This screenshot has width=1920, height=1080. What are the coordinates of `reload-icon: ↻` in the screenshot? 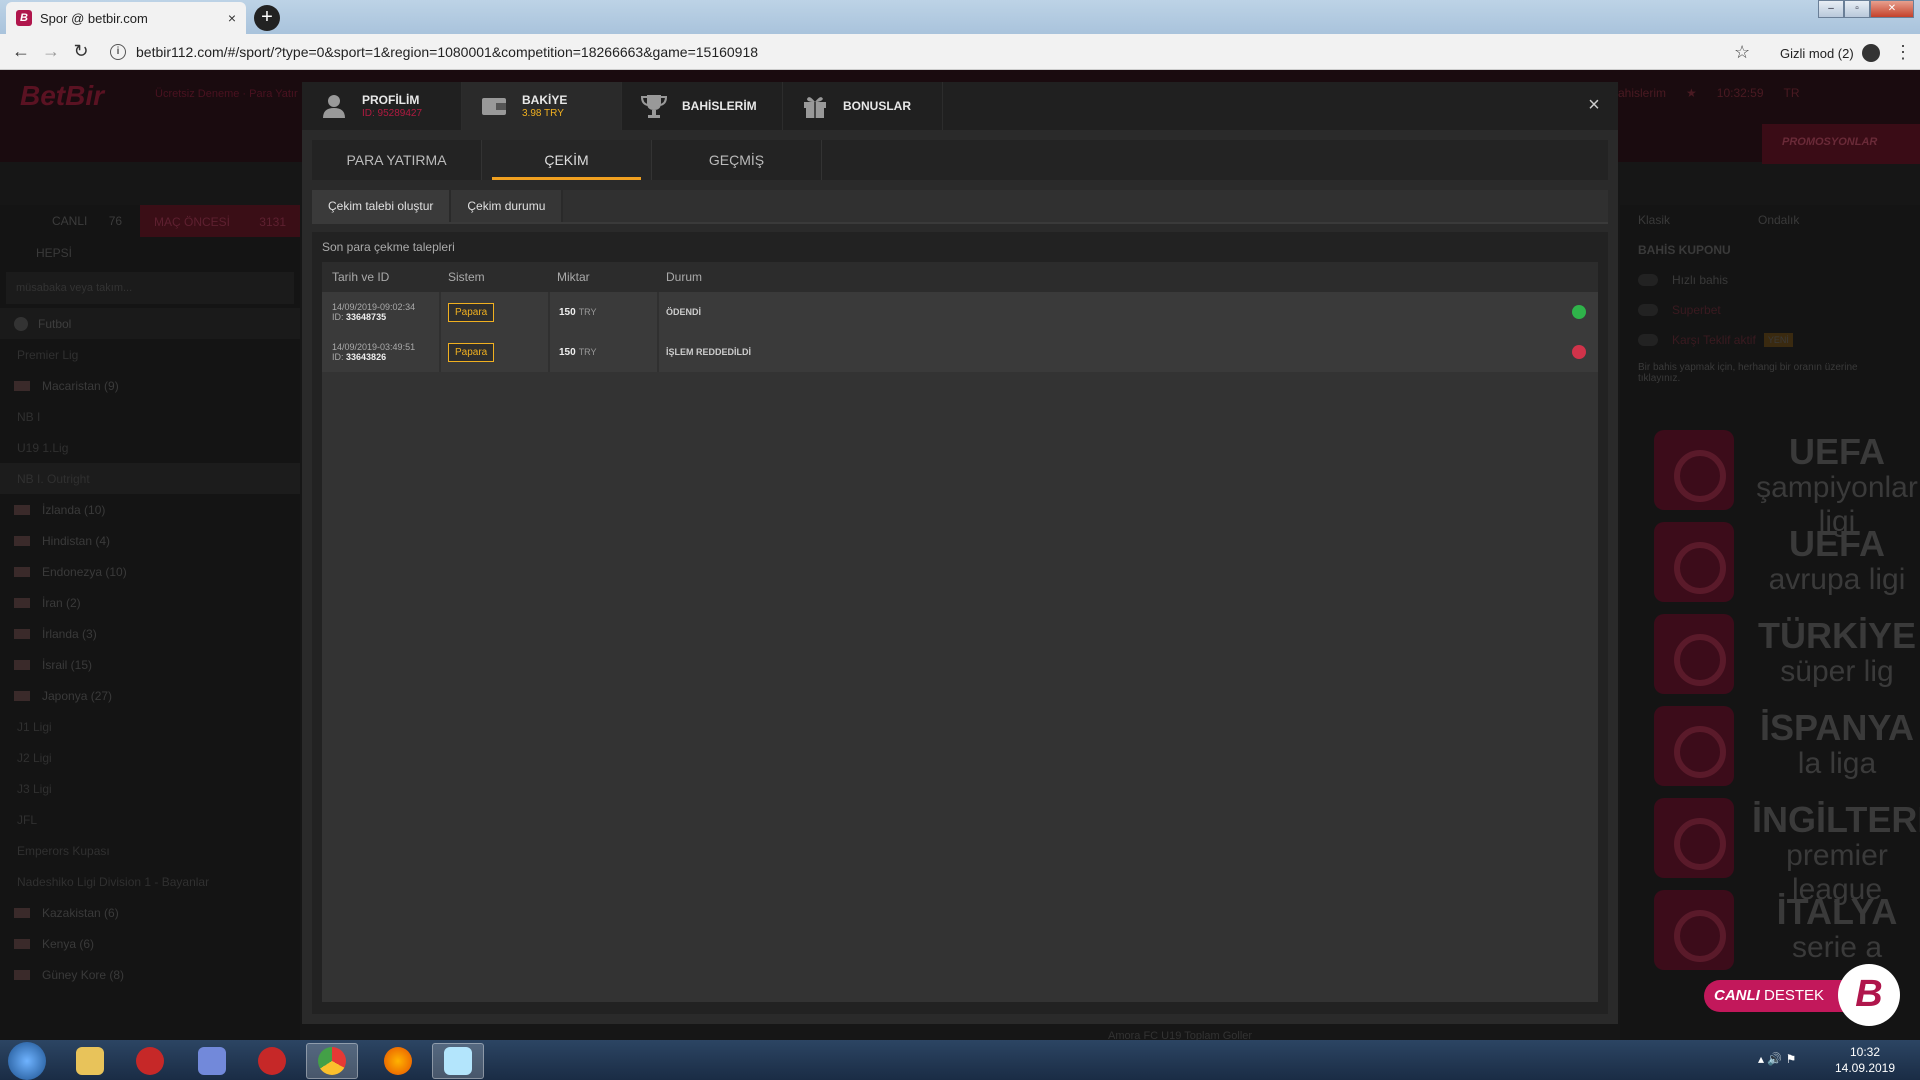 It's located at (81, 51).